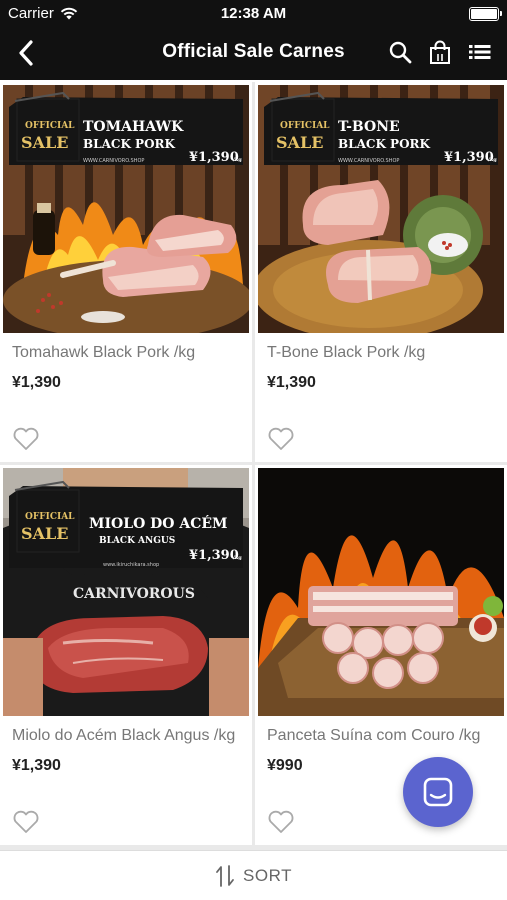  Describe the element at coordinates (369, 127) in the screenshot. I see `banner-title-line1: T-BONE` at that location.